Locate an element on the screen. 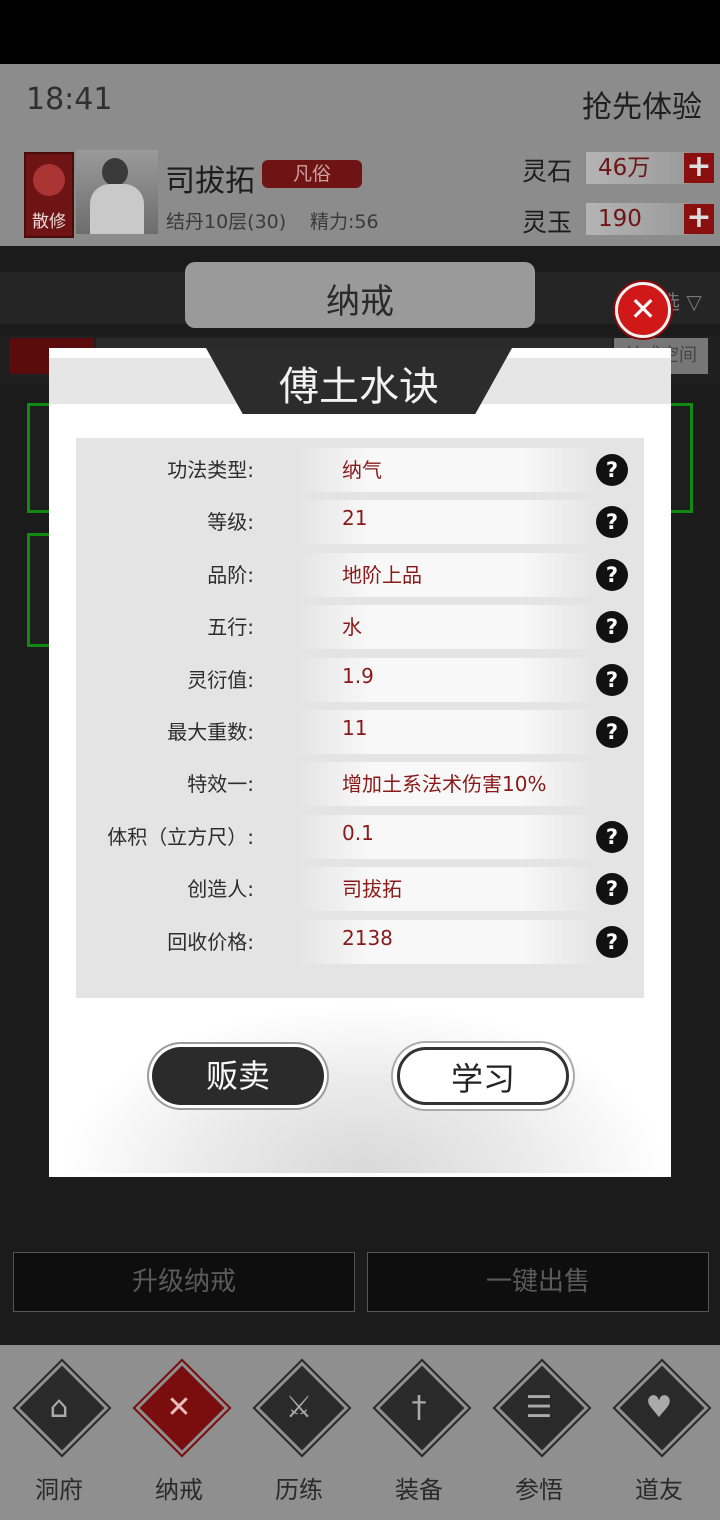  attribute-value: 1.9 is located at coordinates (358, 676).